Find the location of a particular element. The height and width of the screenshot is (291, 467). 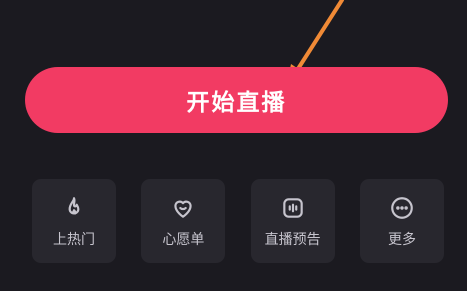

tile-hot: 上热门 is located at coordinates (74, 221).